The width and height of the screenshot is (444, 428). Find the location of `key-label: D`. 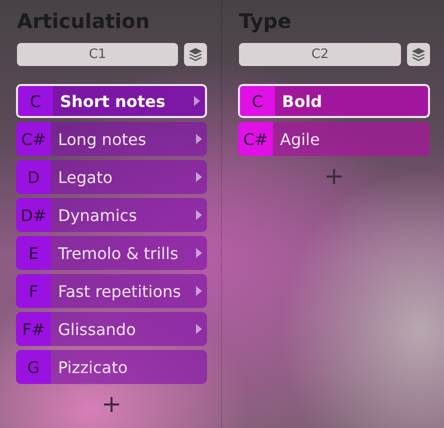

key-label: D is located at coordinates (33, 177).